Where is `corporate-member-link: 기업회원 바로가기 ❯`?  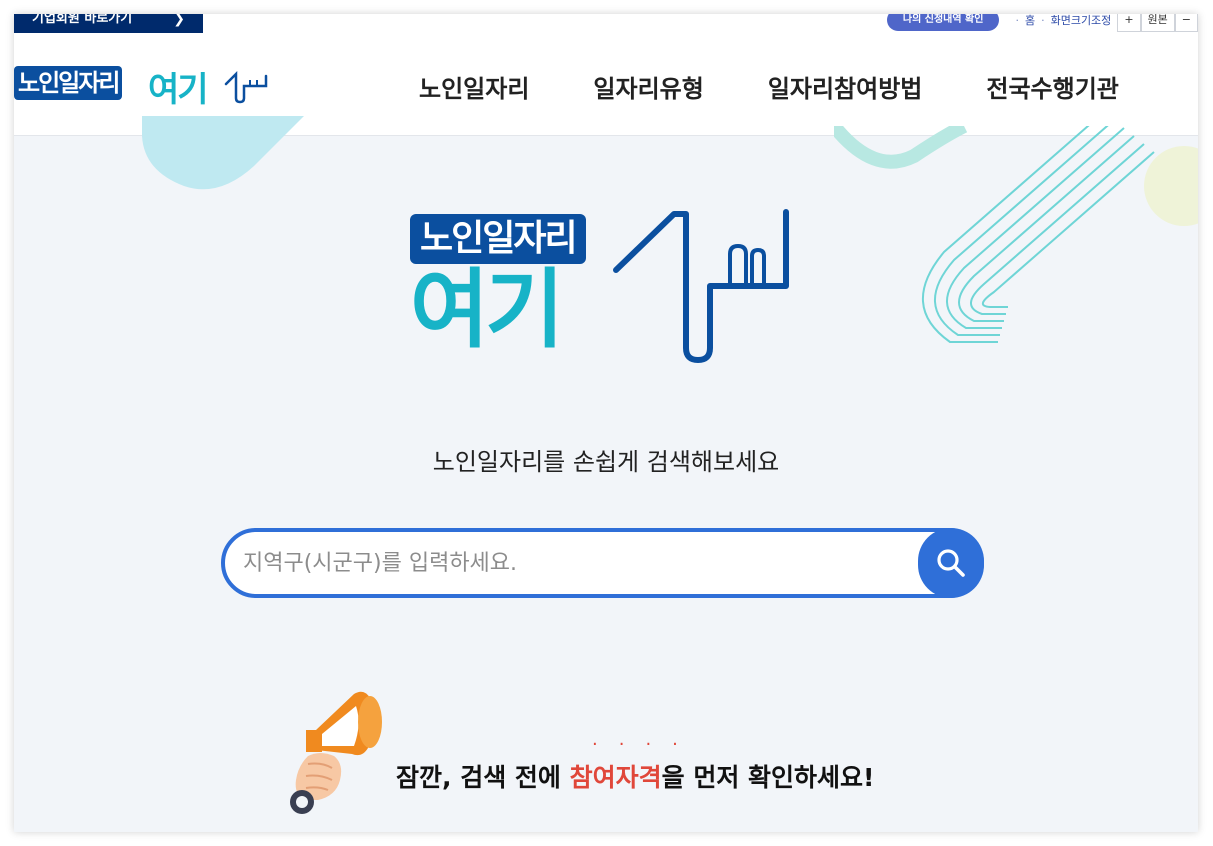 corporate-member-link: 기업회원 바로가기 ❯ is located at coordinates (108, 23).